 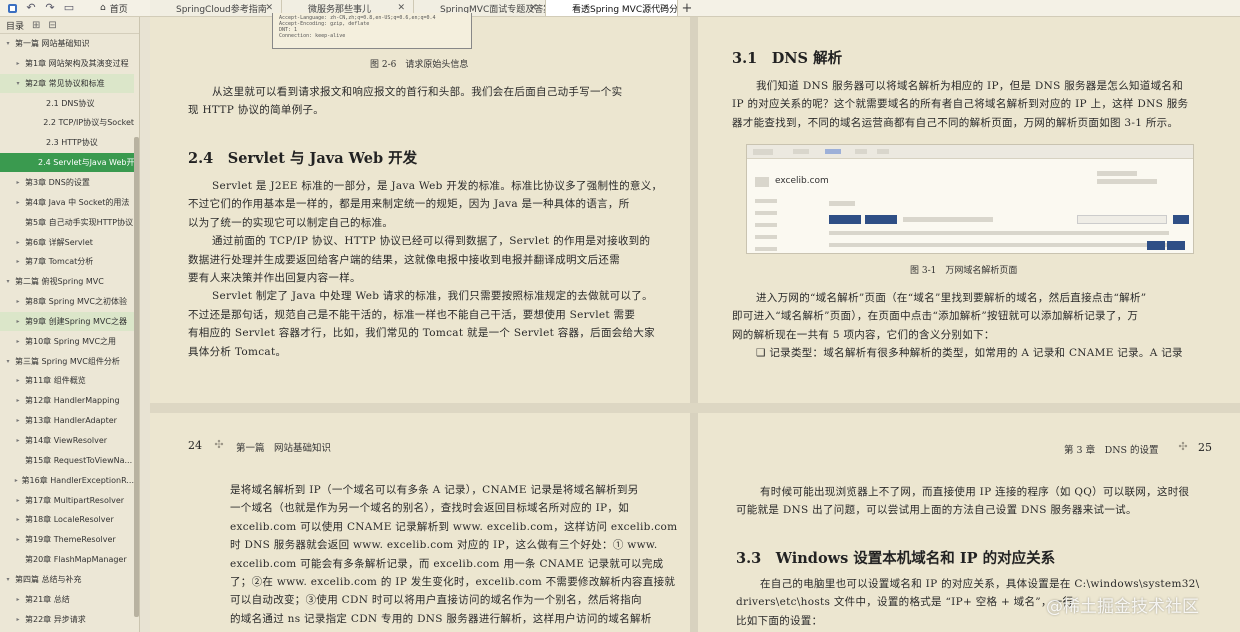 I want to click on figure-sidebar-line, so click(x=766, y=225).